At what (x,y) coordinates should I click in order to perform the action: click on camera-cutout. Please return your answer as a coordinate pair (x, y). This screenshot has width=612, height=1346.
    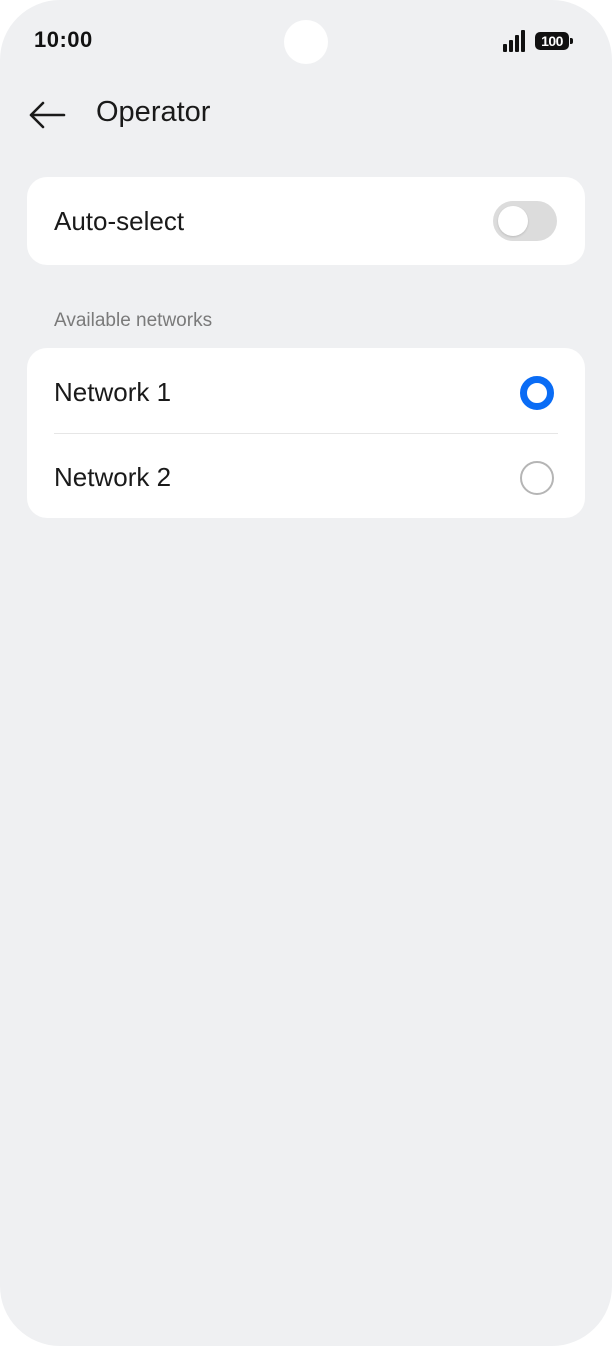
    Looking at the image, I should click on (306, 42).